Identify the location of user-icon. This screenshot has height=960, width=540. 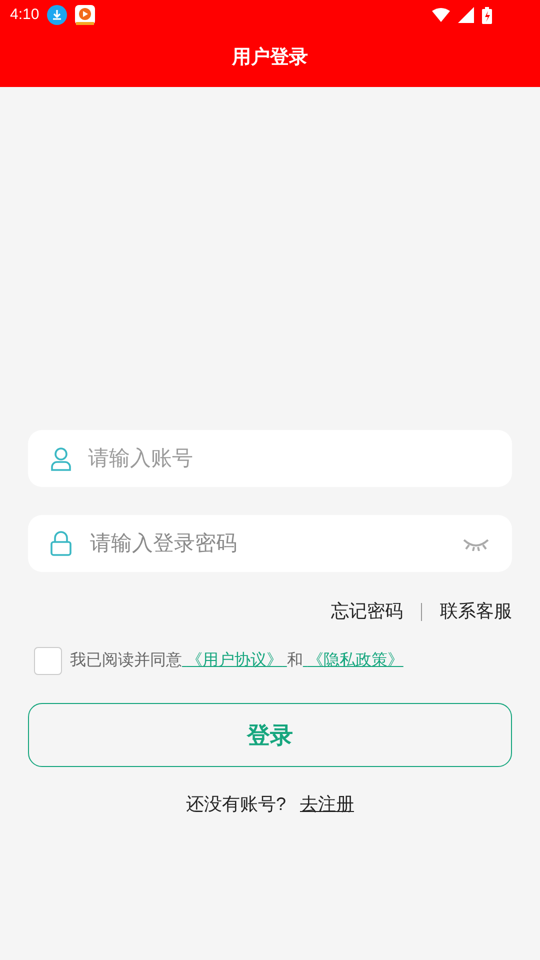
(61, 458).